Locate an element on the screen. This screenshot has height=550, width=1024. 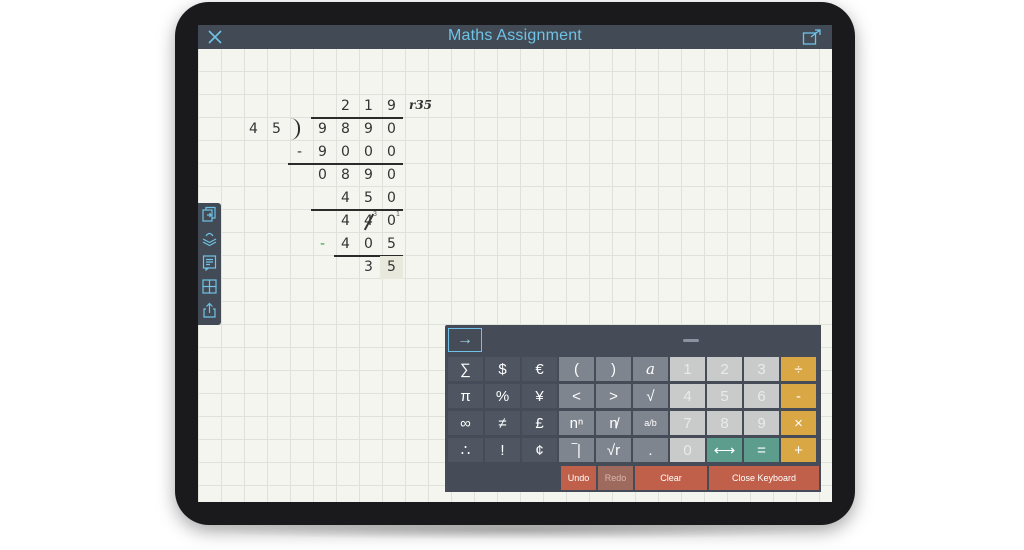
sum-key: ∑ is located at coordinates (465, 369).